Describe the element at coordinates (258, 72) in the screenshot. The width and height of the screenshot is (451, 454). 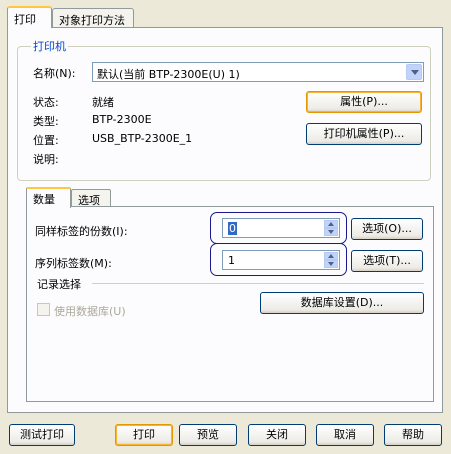
I see `printer-name-combo: 默认(当前 BTP-2300E(U) 1)` at that location.